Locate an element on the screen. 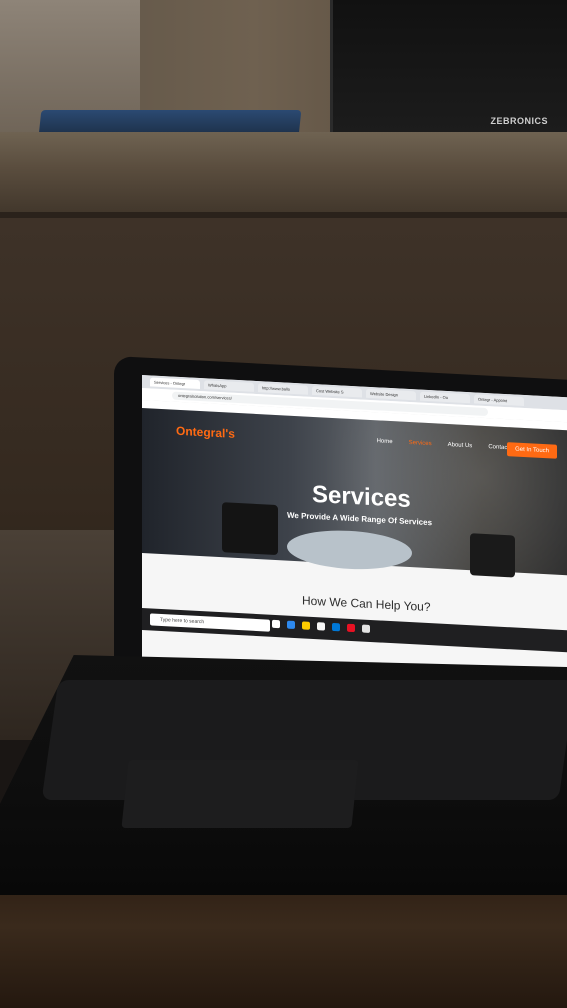 This screenshot has width=567, height=1008. nav-about: About Us is located at coordinates (460, 445).